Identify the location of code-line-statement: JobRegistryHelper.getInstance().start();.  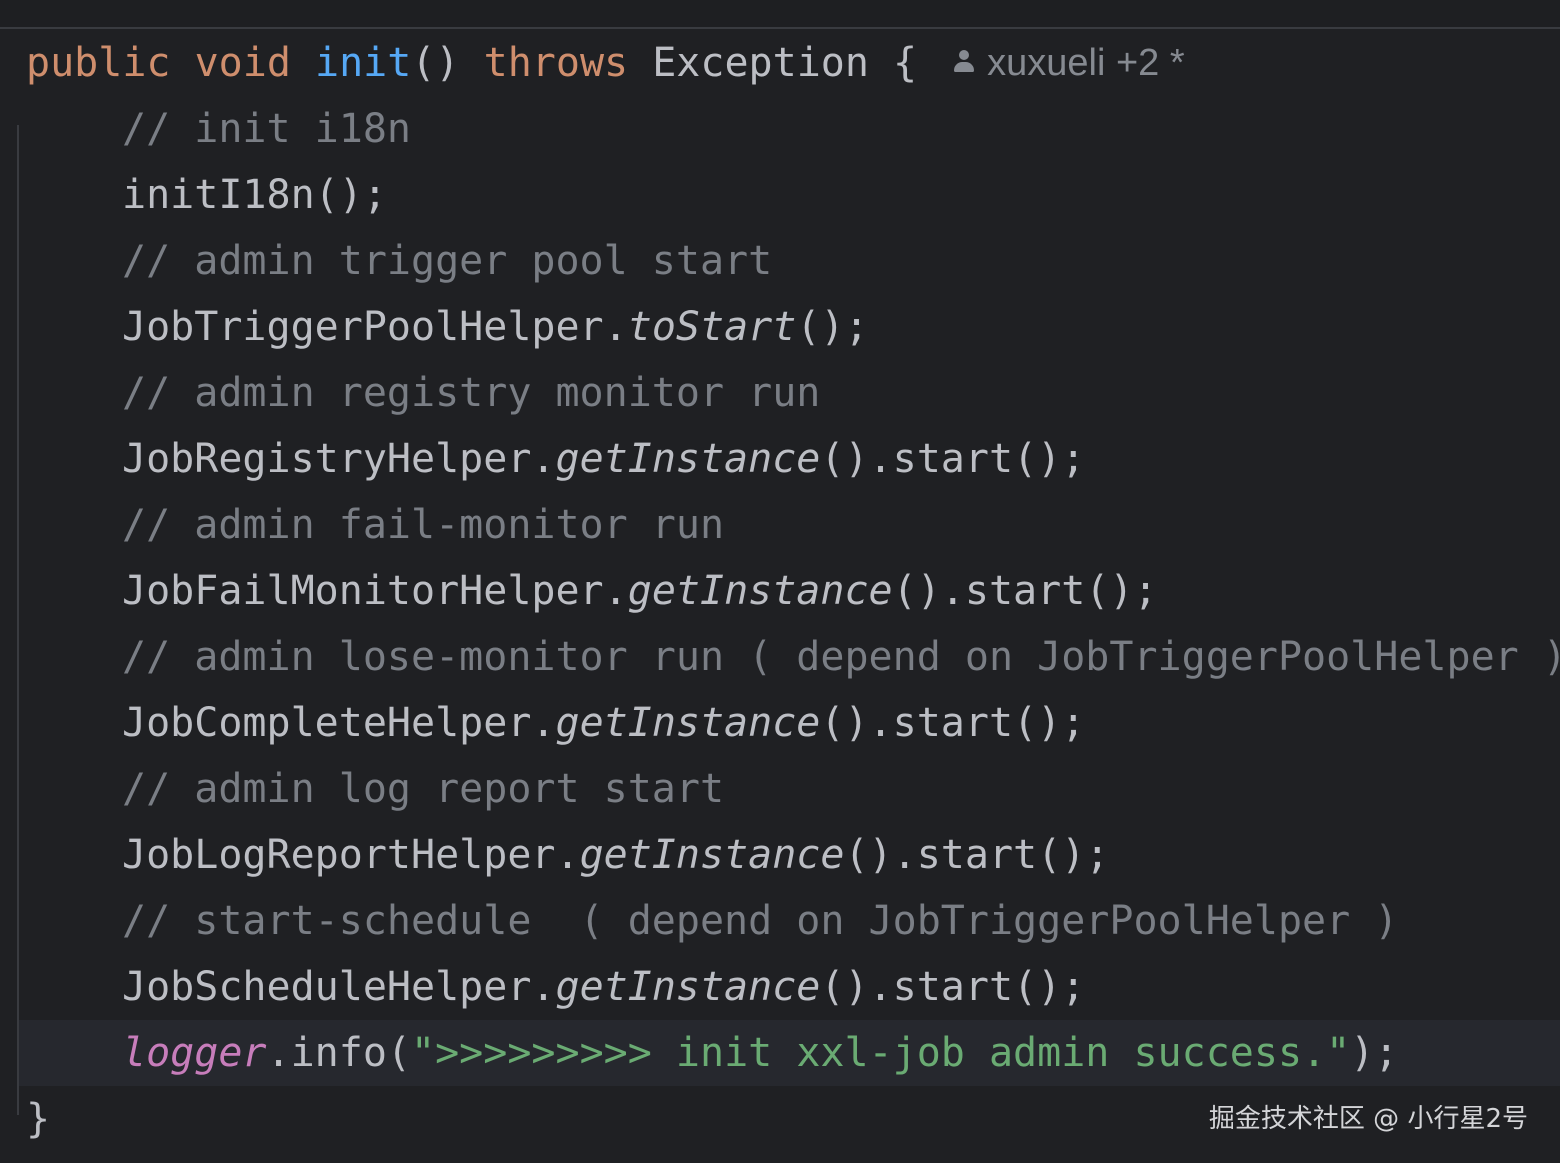
(780, 459).